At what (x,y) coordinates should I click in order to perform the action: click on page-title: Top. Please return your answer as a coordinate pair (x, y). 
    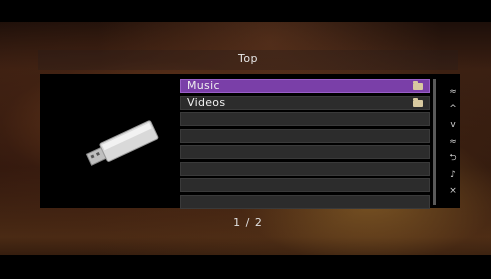
    Looking at the image, I should click on (248, 58).